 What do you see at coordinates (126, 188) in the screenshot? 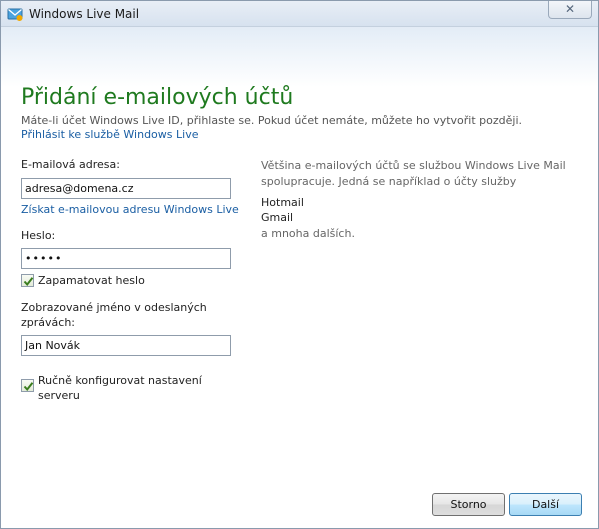
I see `email-field: adresa@domena.cz` at bounding box center [126, 188].